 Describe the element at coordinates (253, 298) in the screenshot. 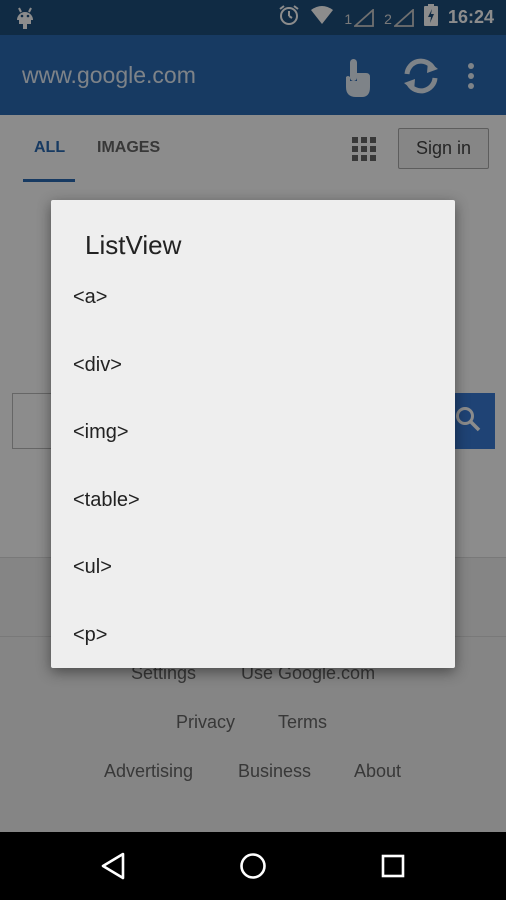

I see `list-item-a: <a>` at that location.